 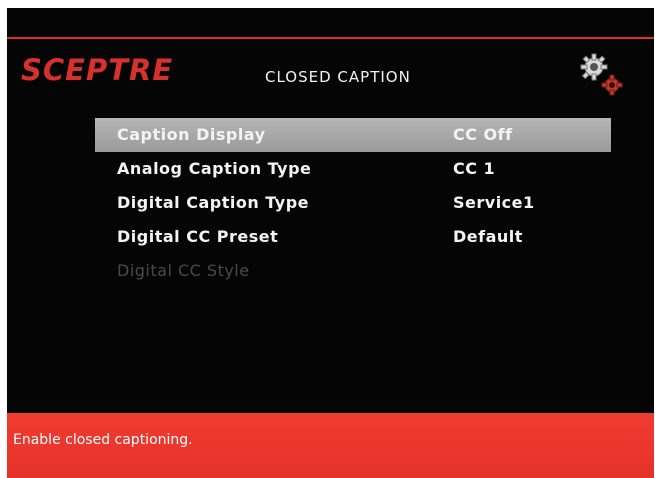 I want to click on header-divider, so click(x=330, y=38).